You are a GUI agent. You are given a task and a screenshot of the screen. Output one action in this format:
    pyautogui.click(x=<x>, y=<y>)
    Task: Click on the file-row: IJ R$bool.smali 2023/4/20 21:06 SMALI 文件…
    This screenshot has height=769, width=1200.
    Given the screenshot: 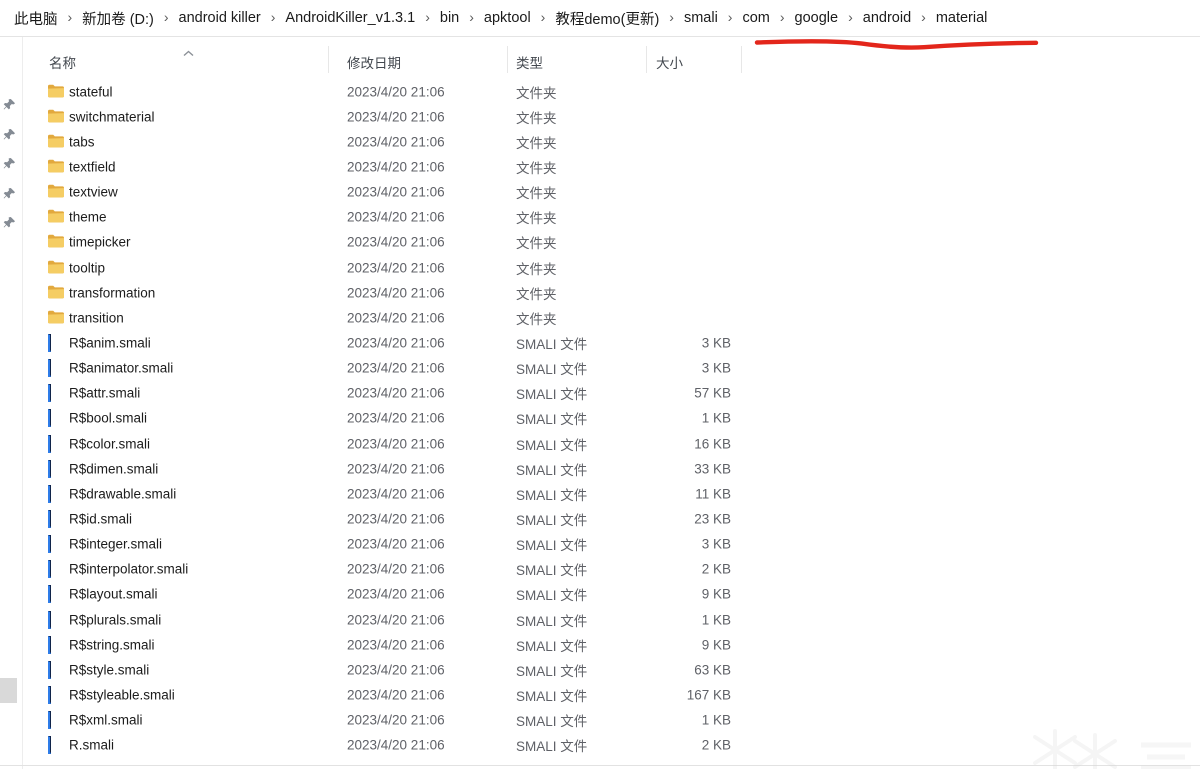 What is the action you would take?
    pyautogui.click(x=403, y=418)
    